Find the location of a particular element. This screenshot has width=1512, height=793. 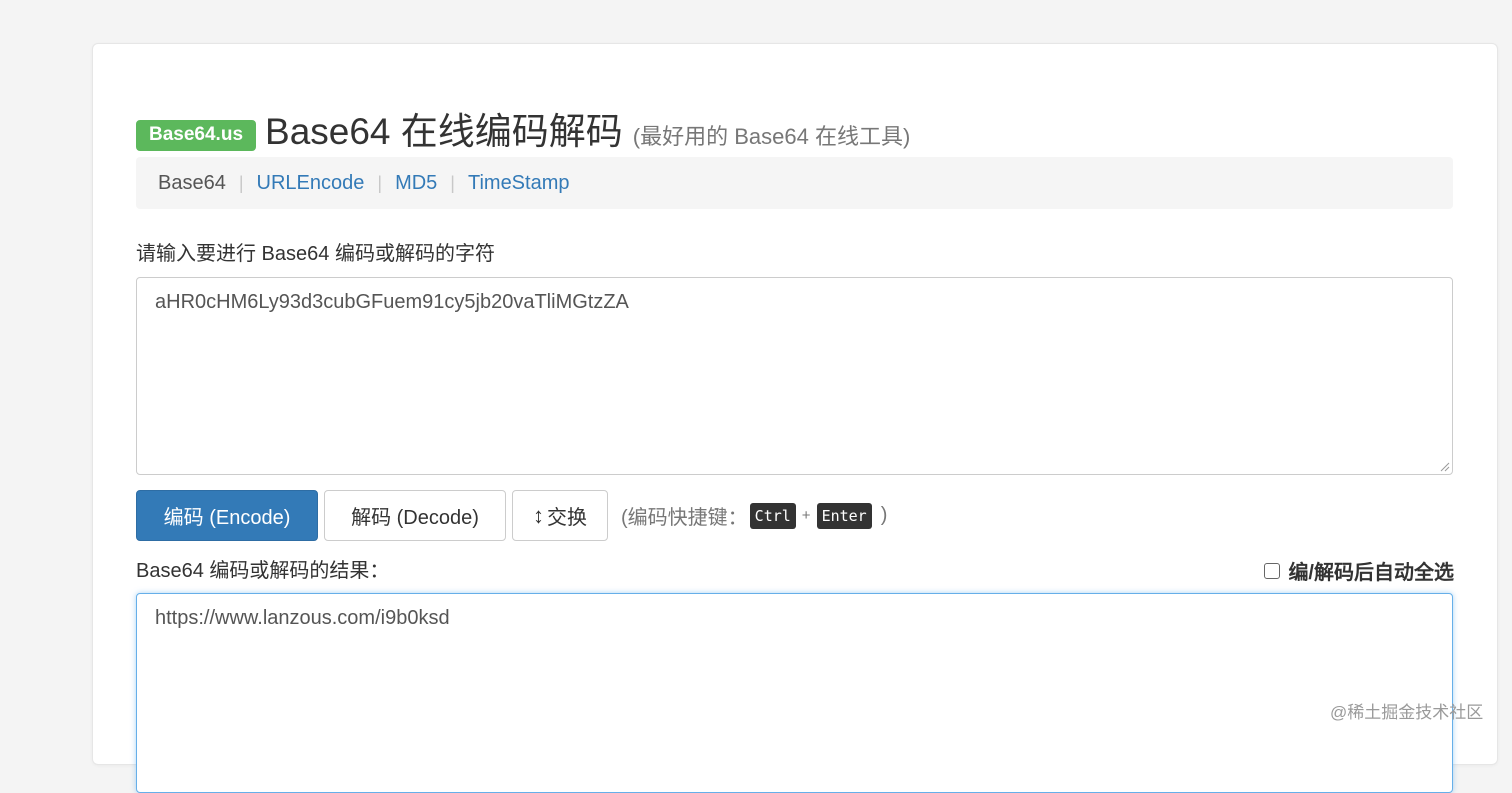

watermark: @稀土掘金技术社区 is located at coordinates (1407, 712).